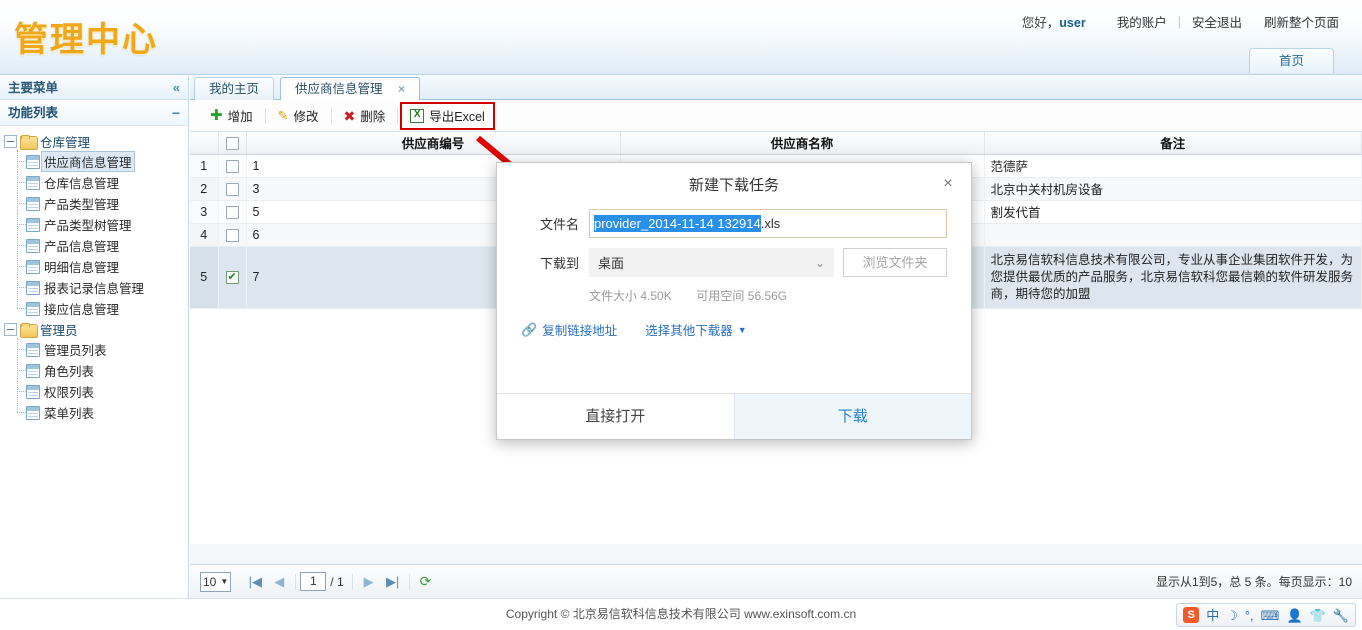 This screenshot has height=630, width=1362. What do you see at coordinates (720, 296) in the screenshot?
I see `freespace-label: 可用空间` at bounding box center [720, 296].